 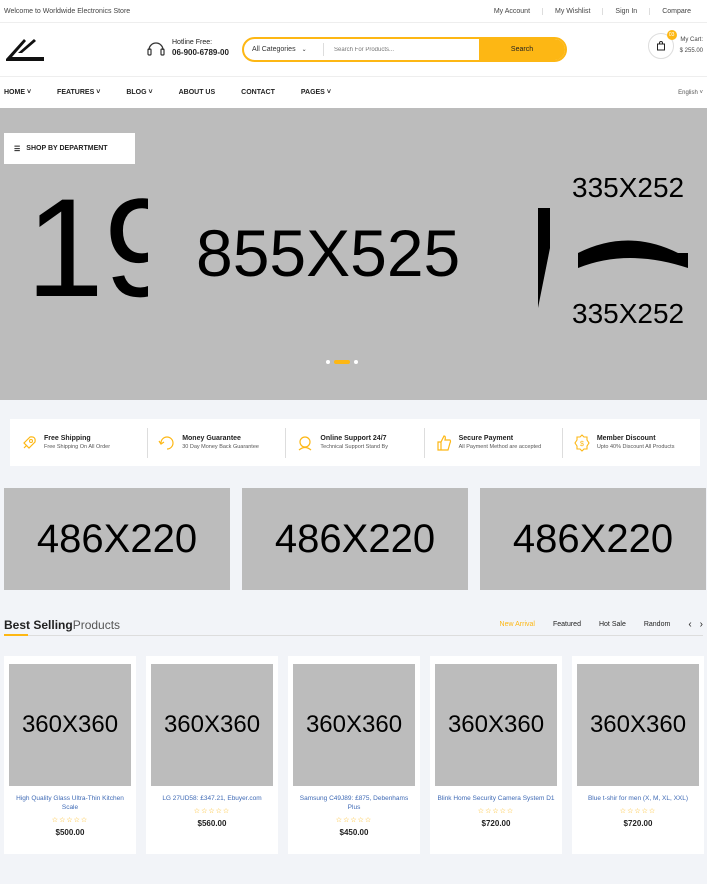 I want to click on hotline: Hotline Free: 06-900-6789-00, so click(x=187, y=48).